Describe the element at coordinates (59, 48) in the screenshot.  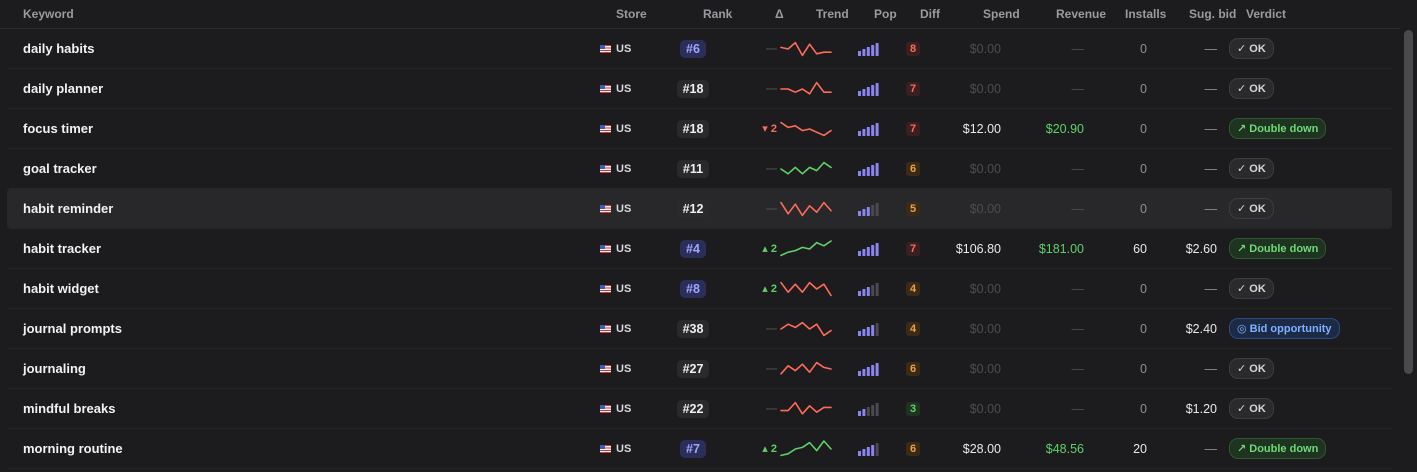
I see `keyword-cell: daily habits` at that location.